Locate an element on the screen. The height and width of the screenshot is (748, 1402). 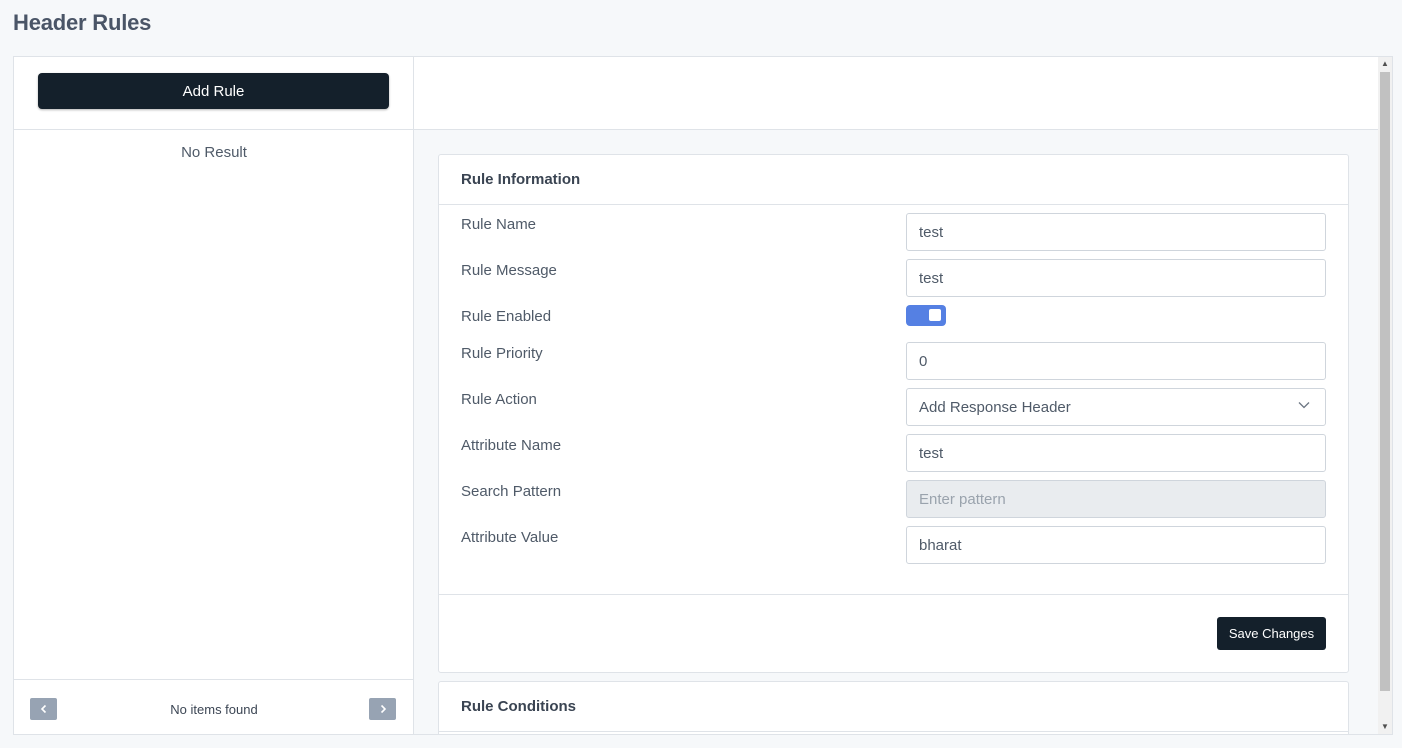
search-pattern-input is located at coordinates (1116, 499).